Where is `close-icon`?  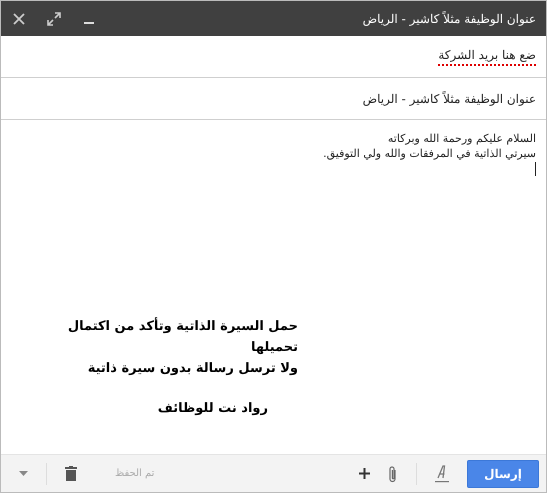 close-icon is located at coordinates (19, 18).